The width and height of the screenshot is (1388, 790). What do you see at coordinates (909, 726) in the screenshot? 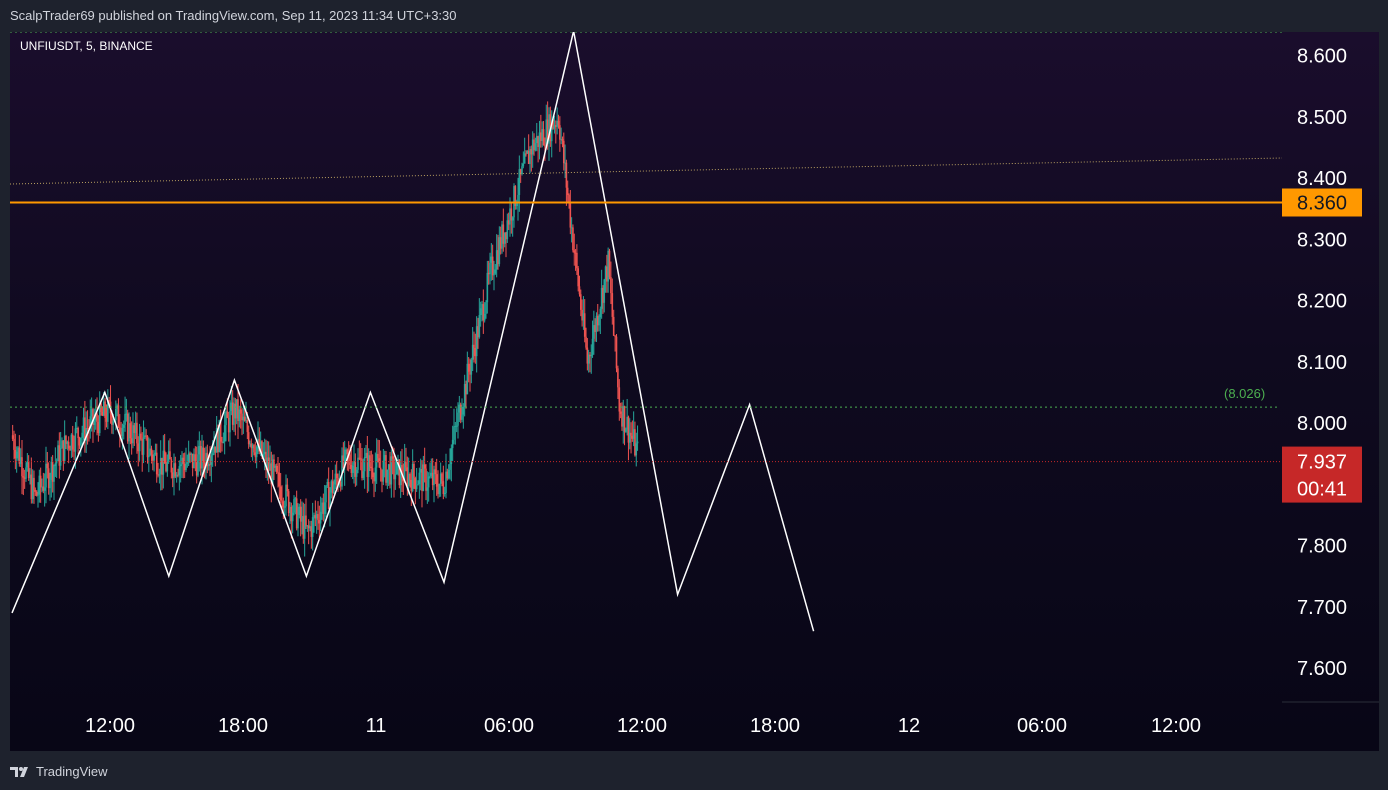
I see `x-tick-label: 12` at bounding box center [909, 726].